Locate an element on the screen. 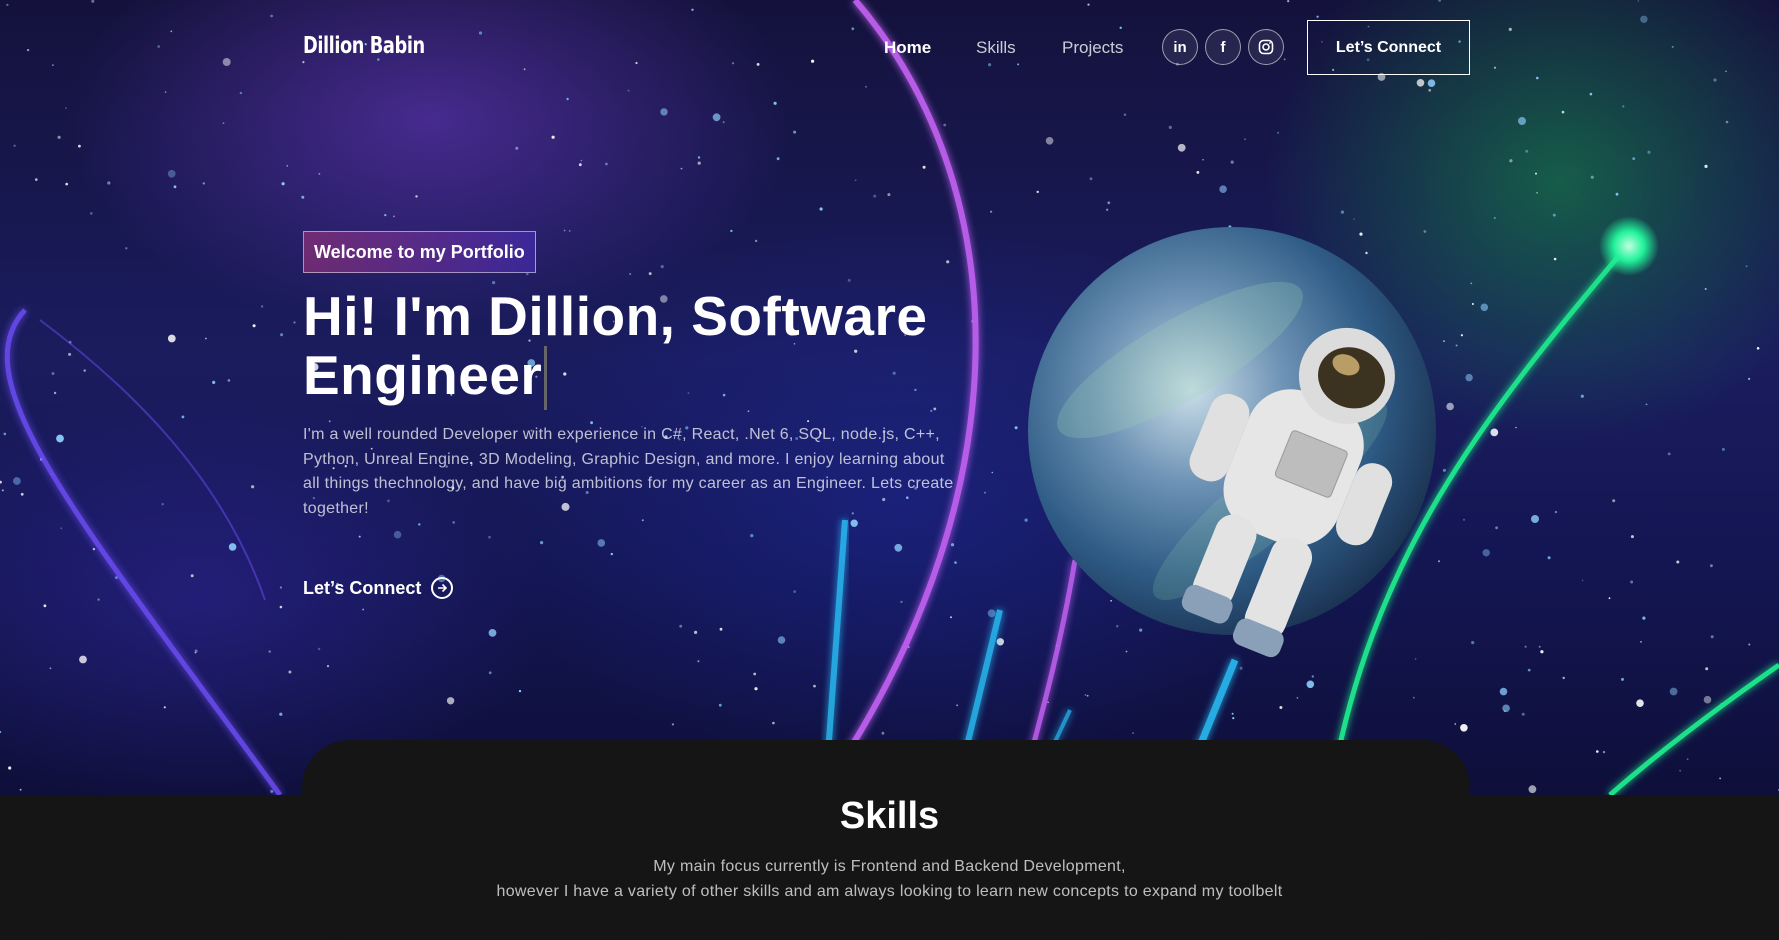  instagram-button is located at coordinates (1266, 47).